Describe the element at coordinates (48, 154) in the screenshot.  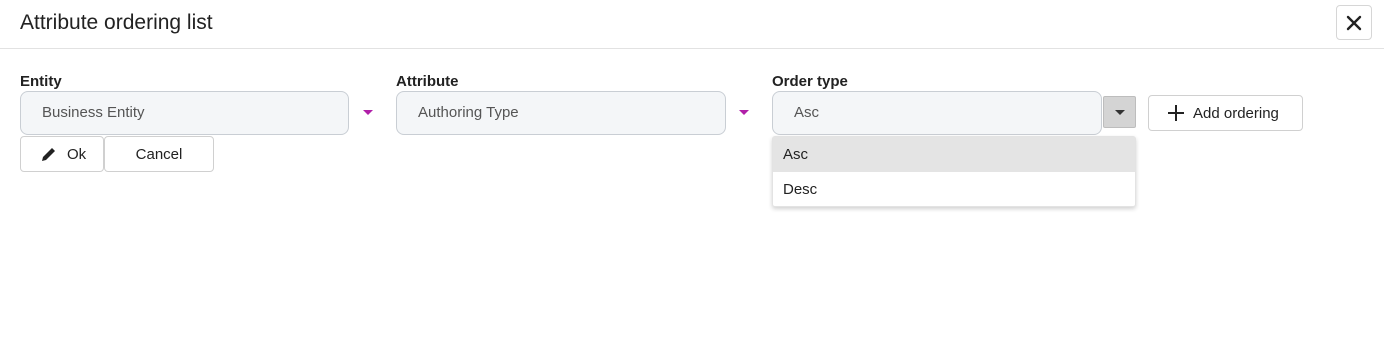
I see `pencil-icon` at that location.